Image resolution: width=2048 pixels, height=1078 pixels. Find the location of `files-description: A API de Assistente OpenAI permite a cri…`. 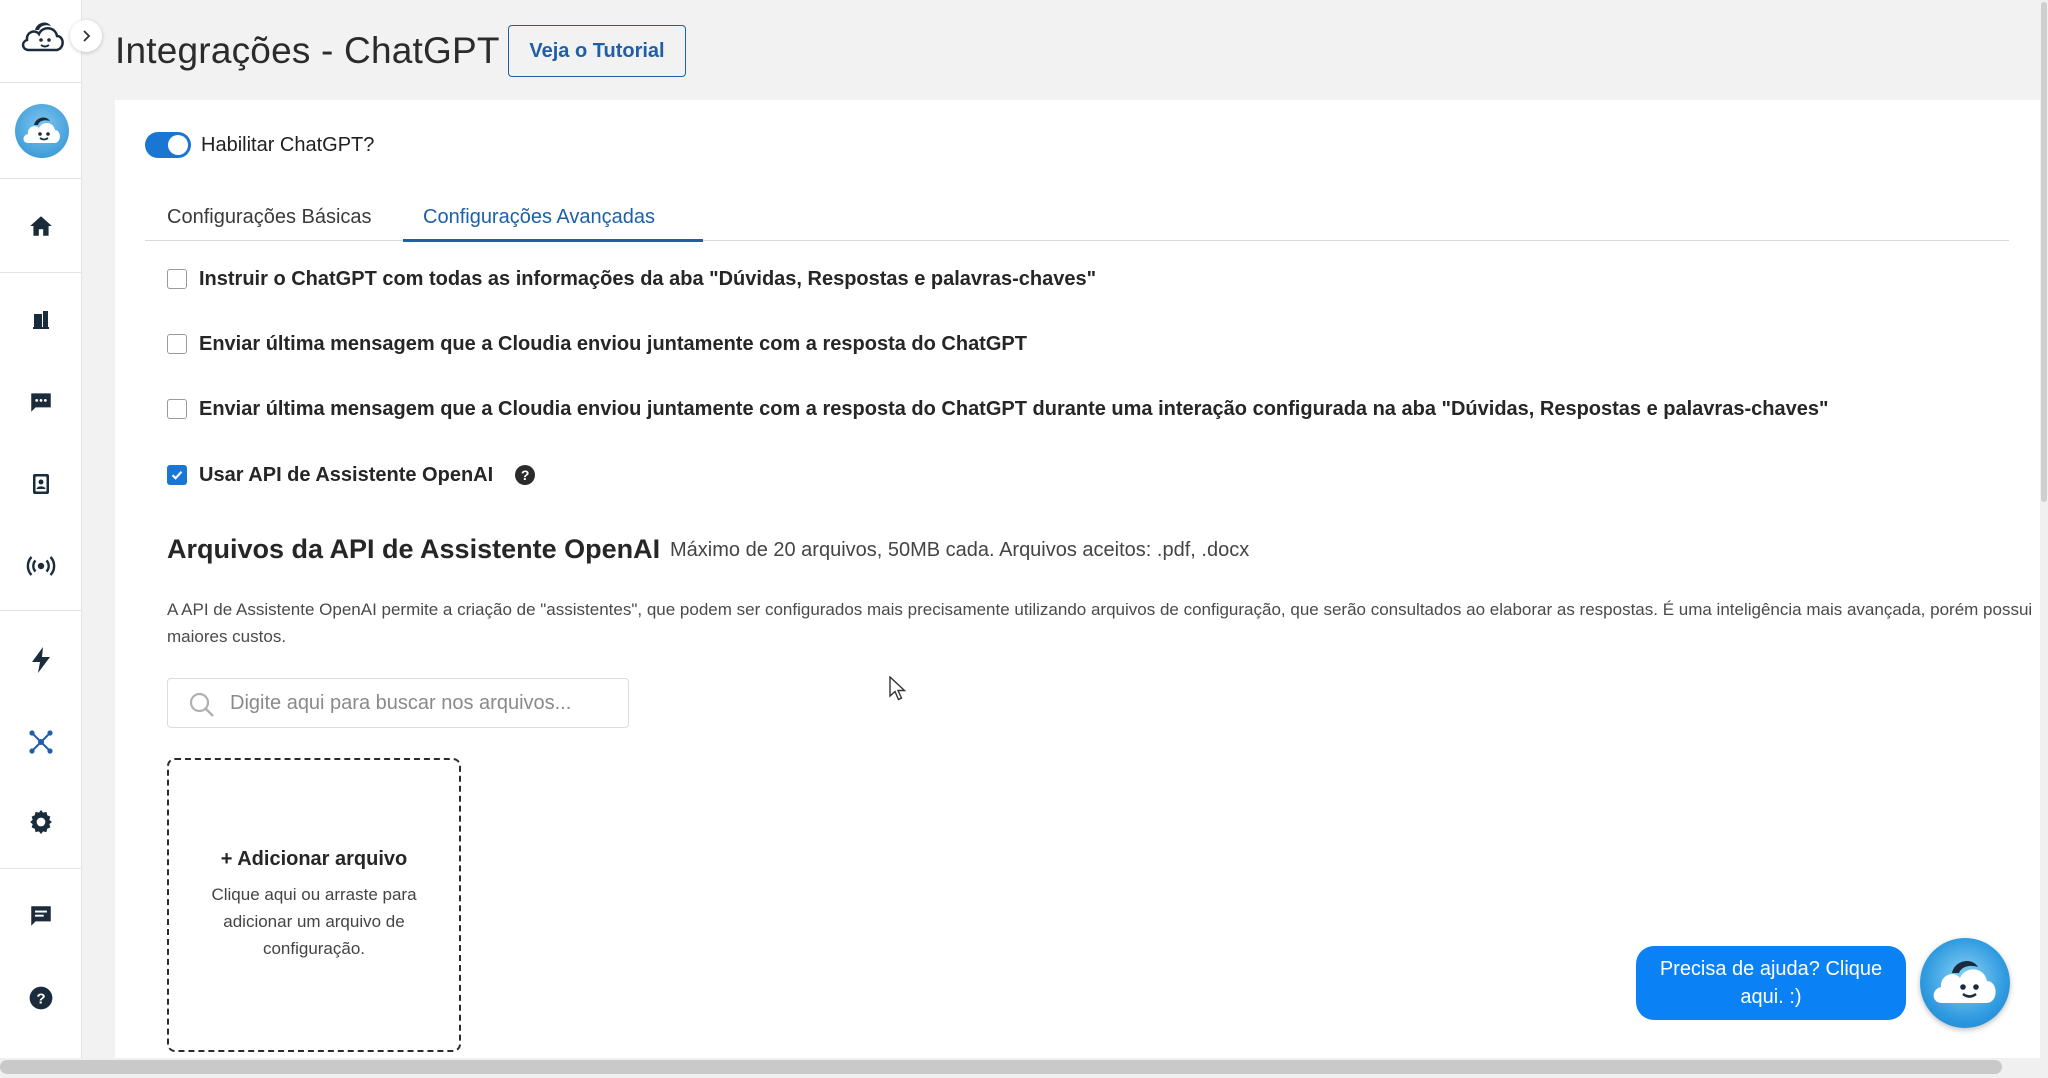

files-description: A API de Assistente OpenAI permite a cri… is located at coordinates (1100, 623).